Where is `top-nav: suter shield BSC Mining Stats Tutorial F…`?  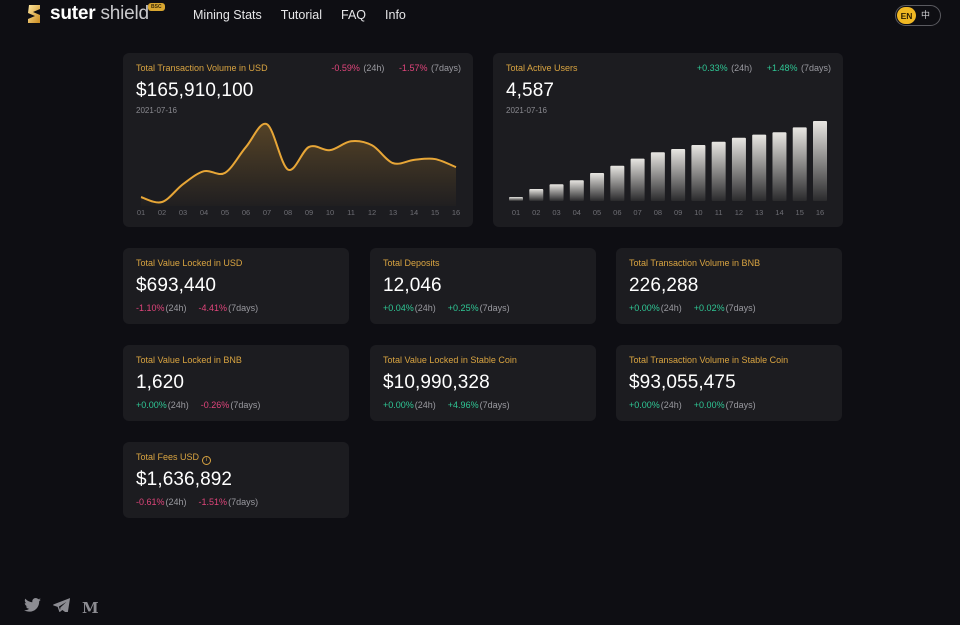 top-nav: suter shield BSC Mining Stats Tutorial F… is located at coordinates (480, 16).